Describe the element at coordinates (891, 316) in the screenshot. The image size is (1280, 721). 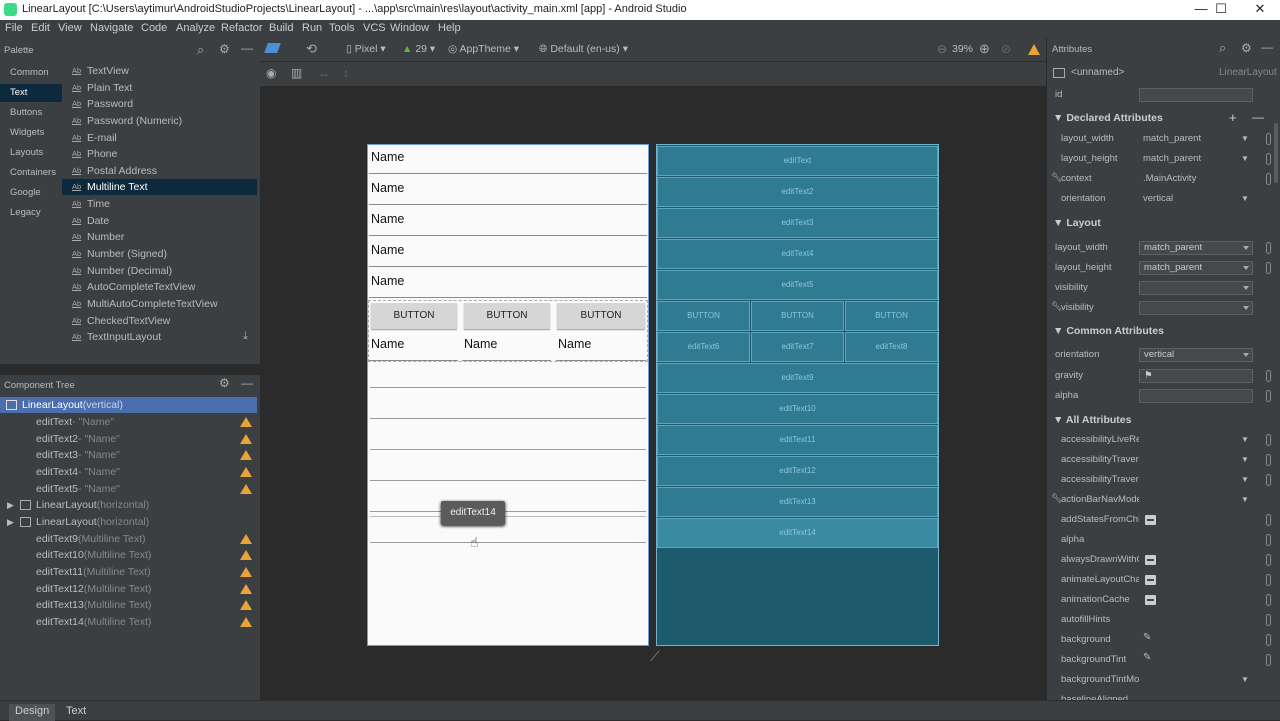
I see `blueprint-button: BUTTON` at that location.